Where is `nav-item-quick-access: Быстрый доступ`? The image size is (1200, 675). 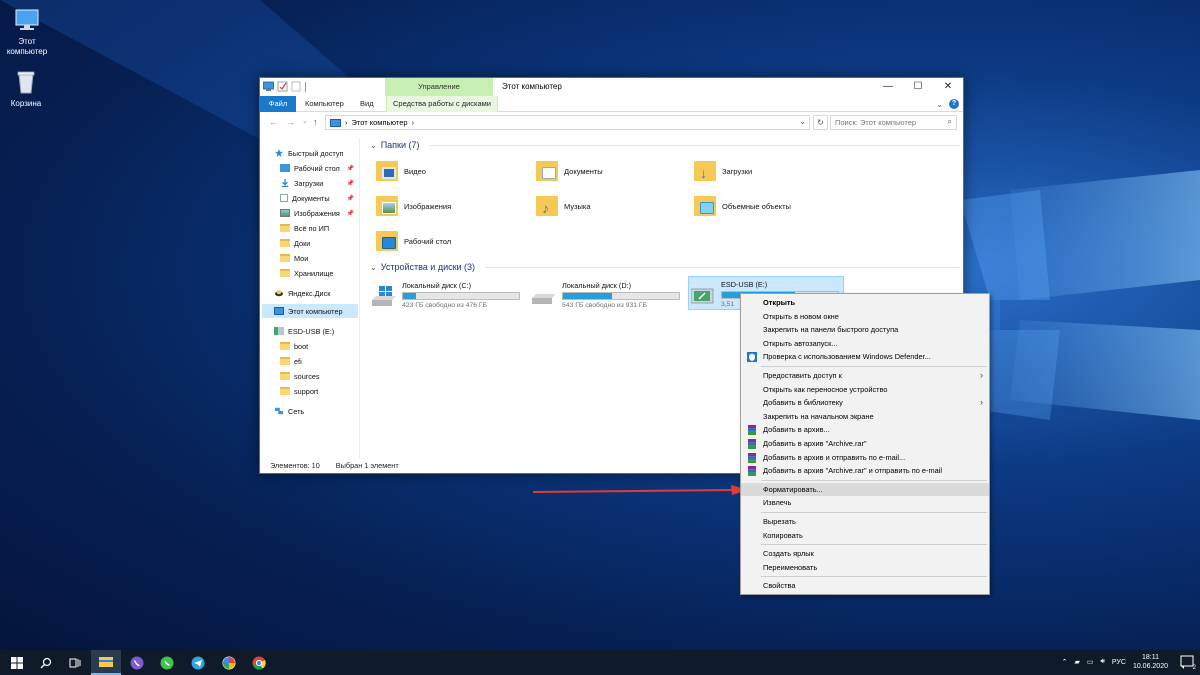
nav-item-quick-access: Быстрый доступ is located at coordinates (324, 153).